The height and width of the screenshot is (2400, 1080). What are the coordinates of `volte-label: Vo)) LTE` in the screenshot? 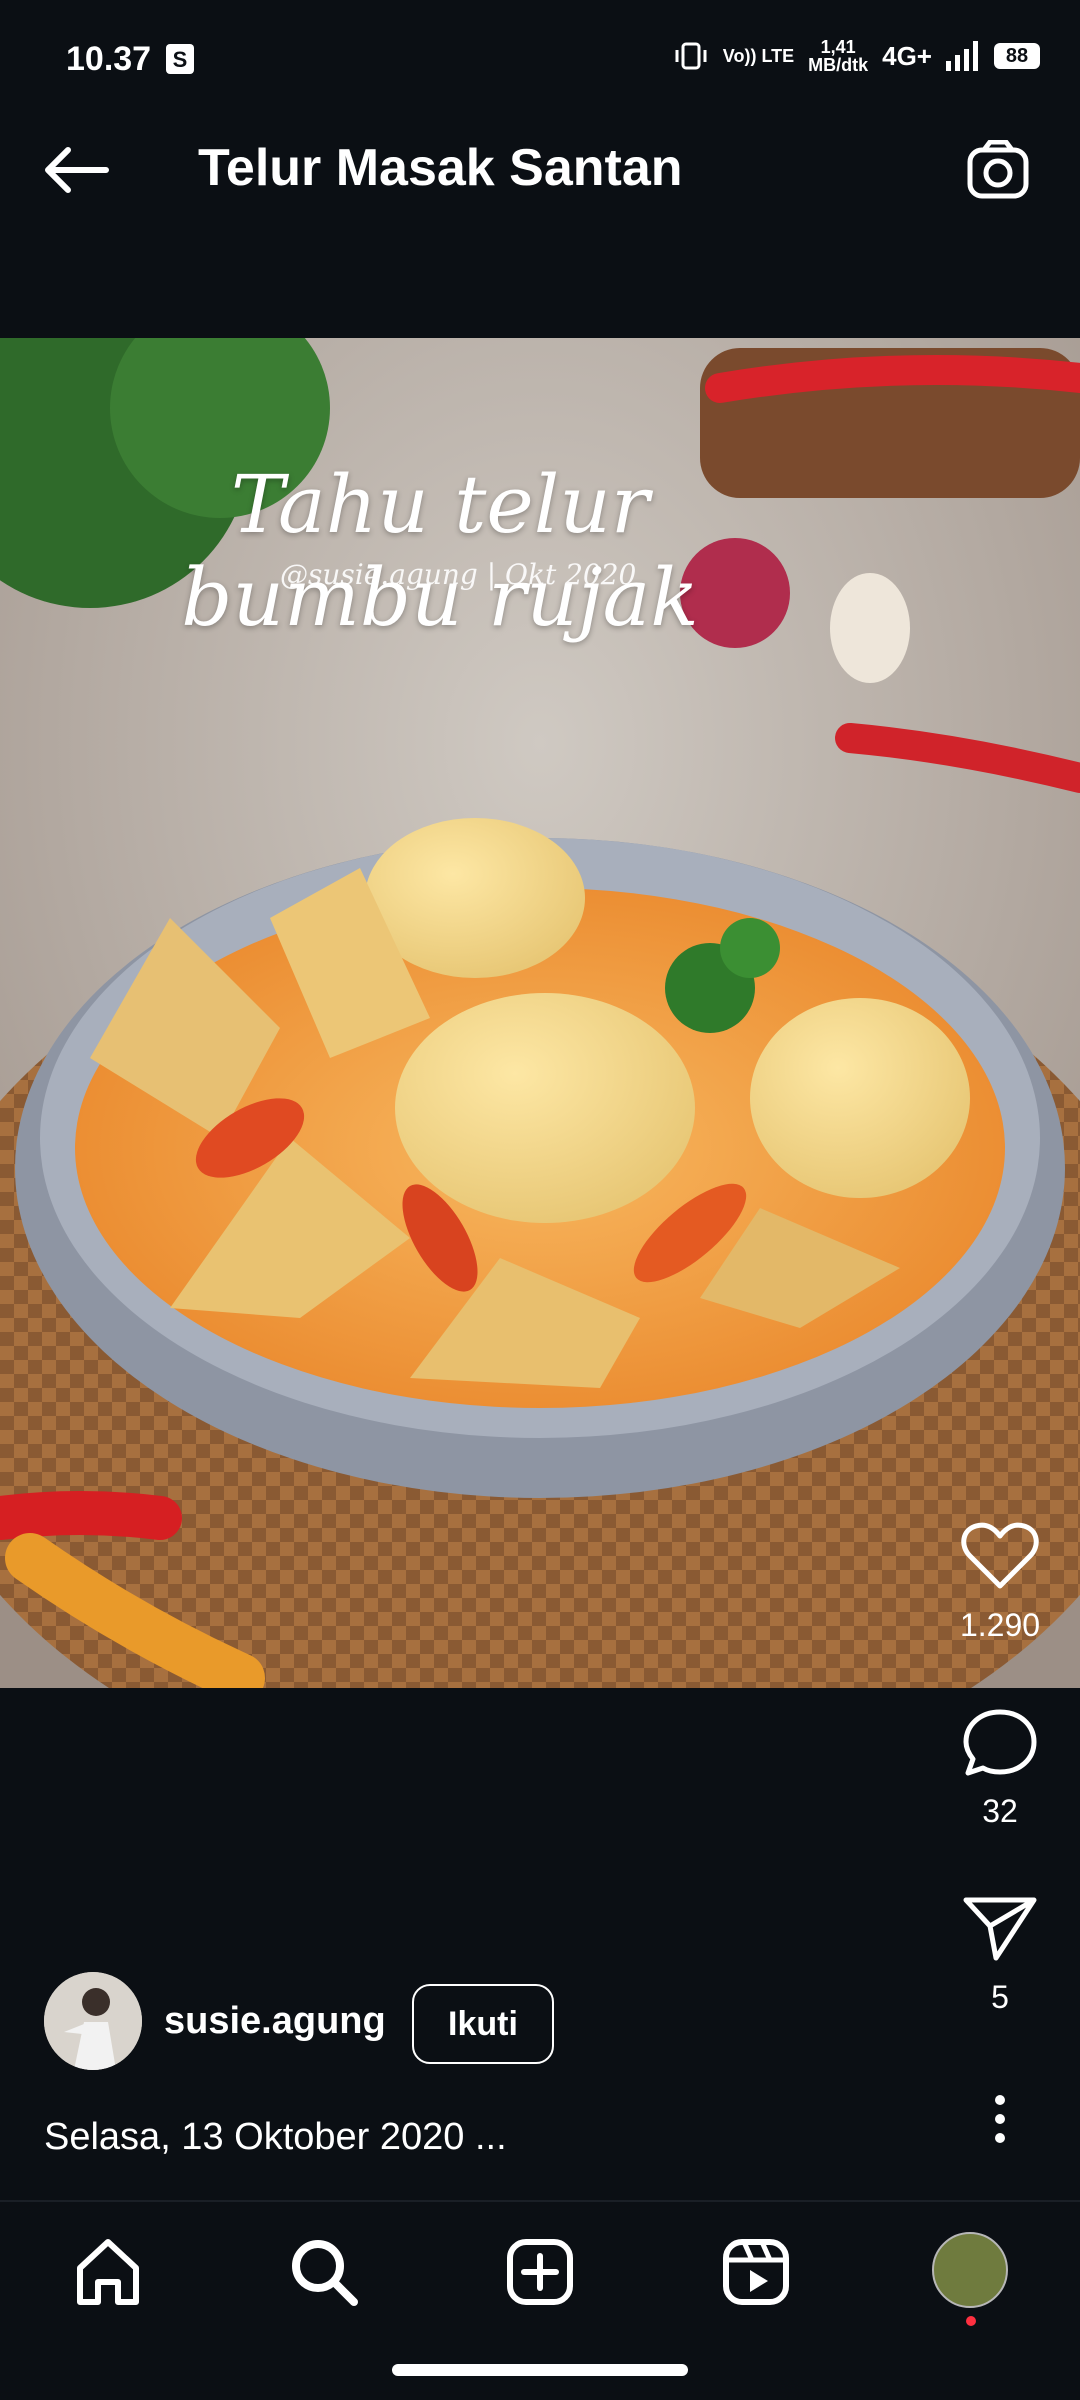 It's located at (758, 56).